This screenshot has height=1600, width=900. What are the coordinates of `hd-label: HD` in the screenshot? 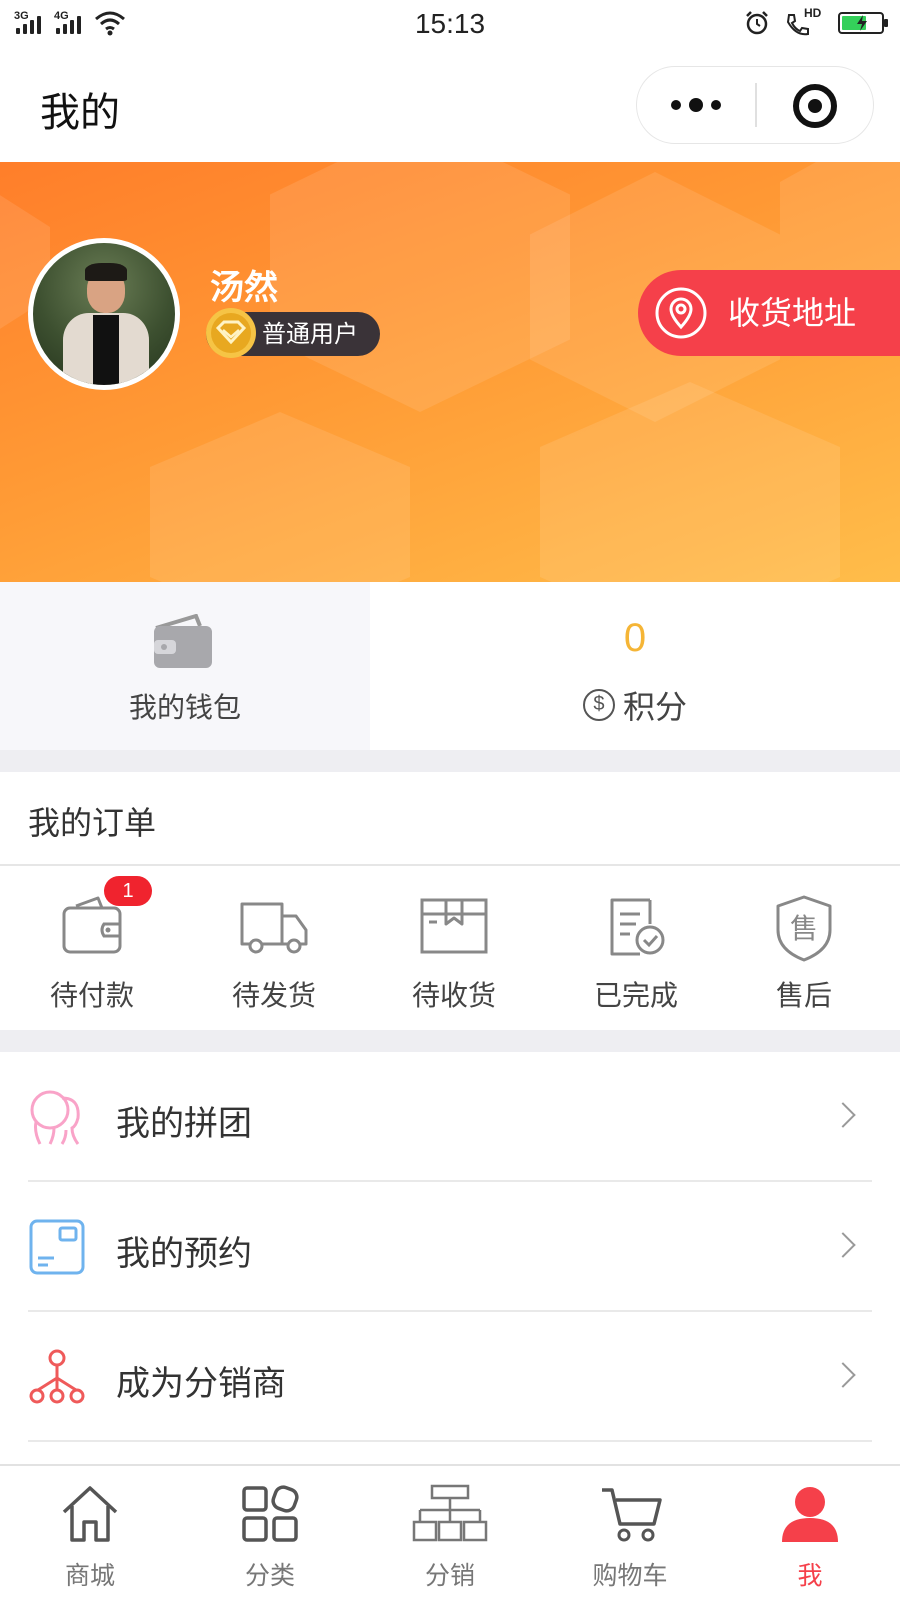 It's located at (813, 13).